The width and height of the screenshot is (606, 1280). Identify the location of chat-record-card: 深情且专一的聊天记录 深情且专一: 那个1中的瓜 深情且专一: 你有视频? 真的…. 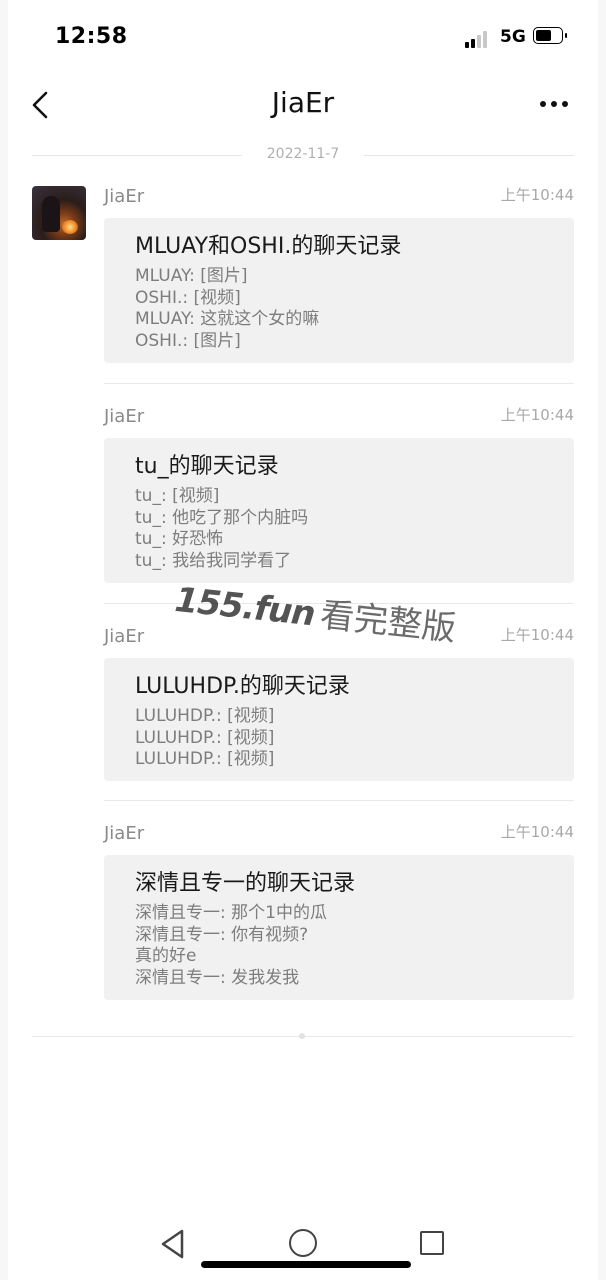
(339, 927).